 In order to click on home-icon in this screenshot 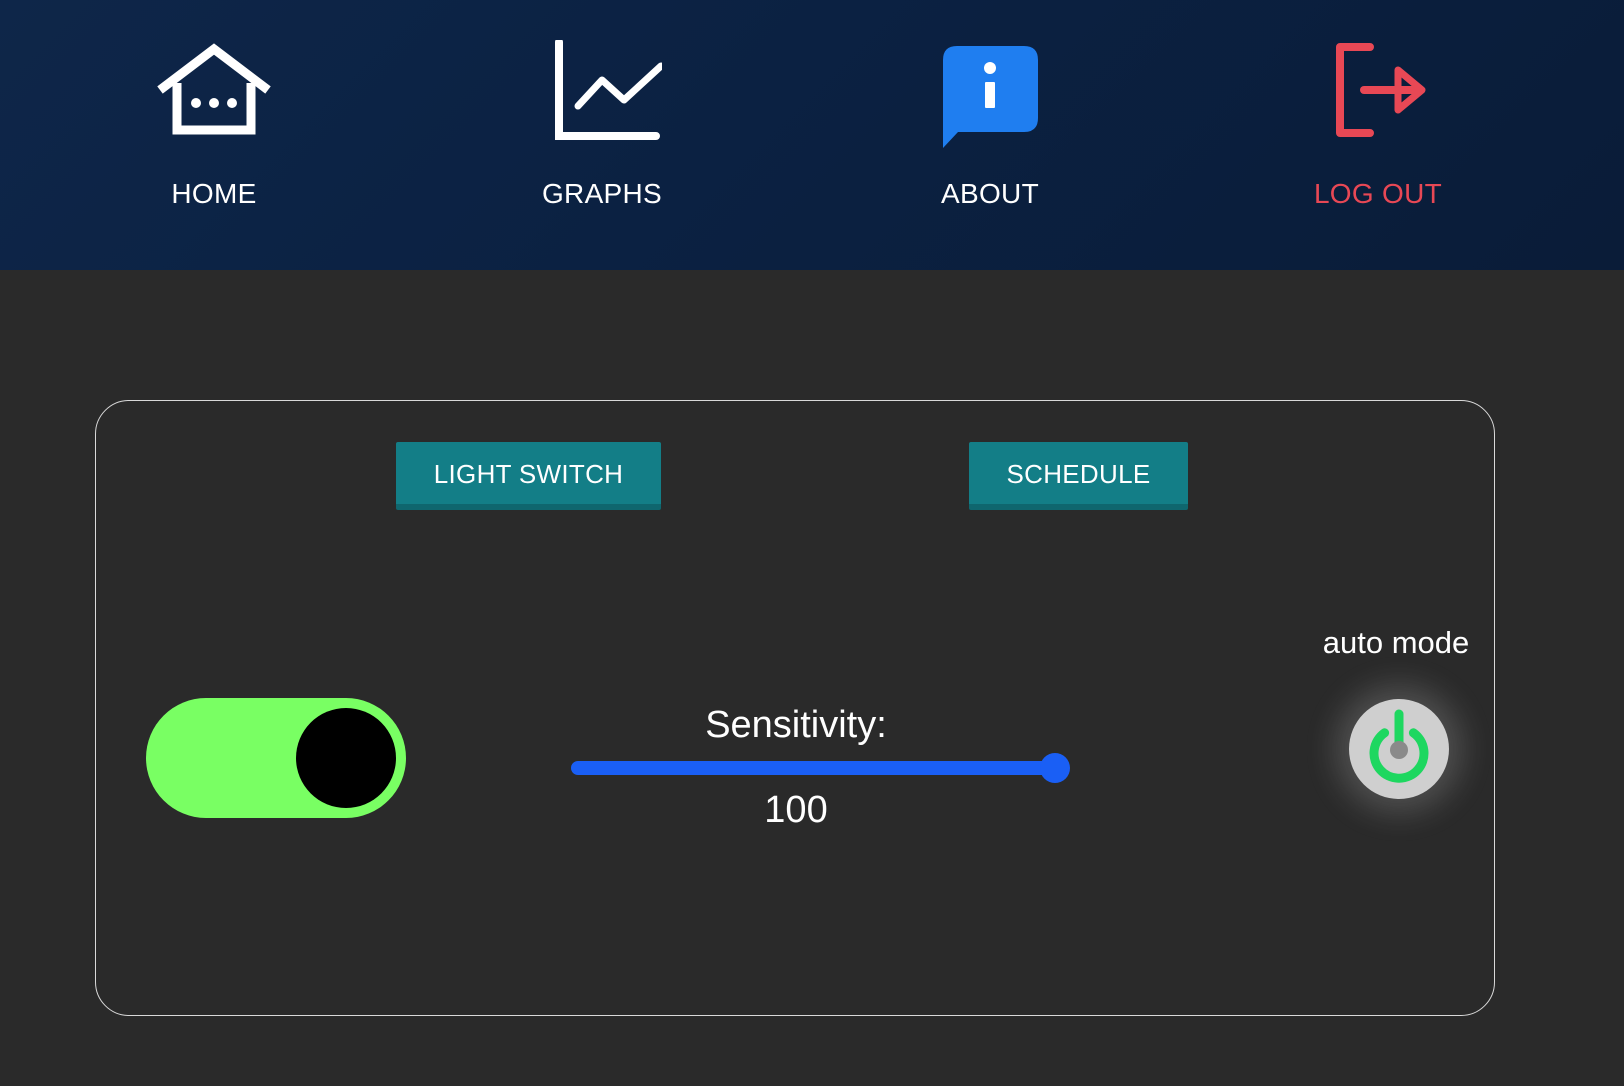, I will do `click(214, 95)`.